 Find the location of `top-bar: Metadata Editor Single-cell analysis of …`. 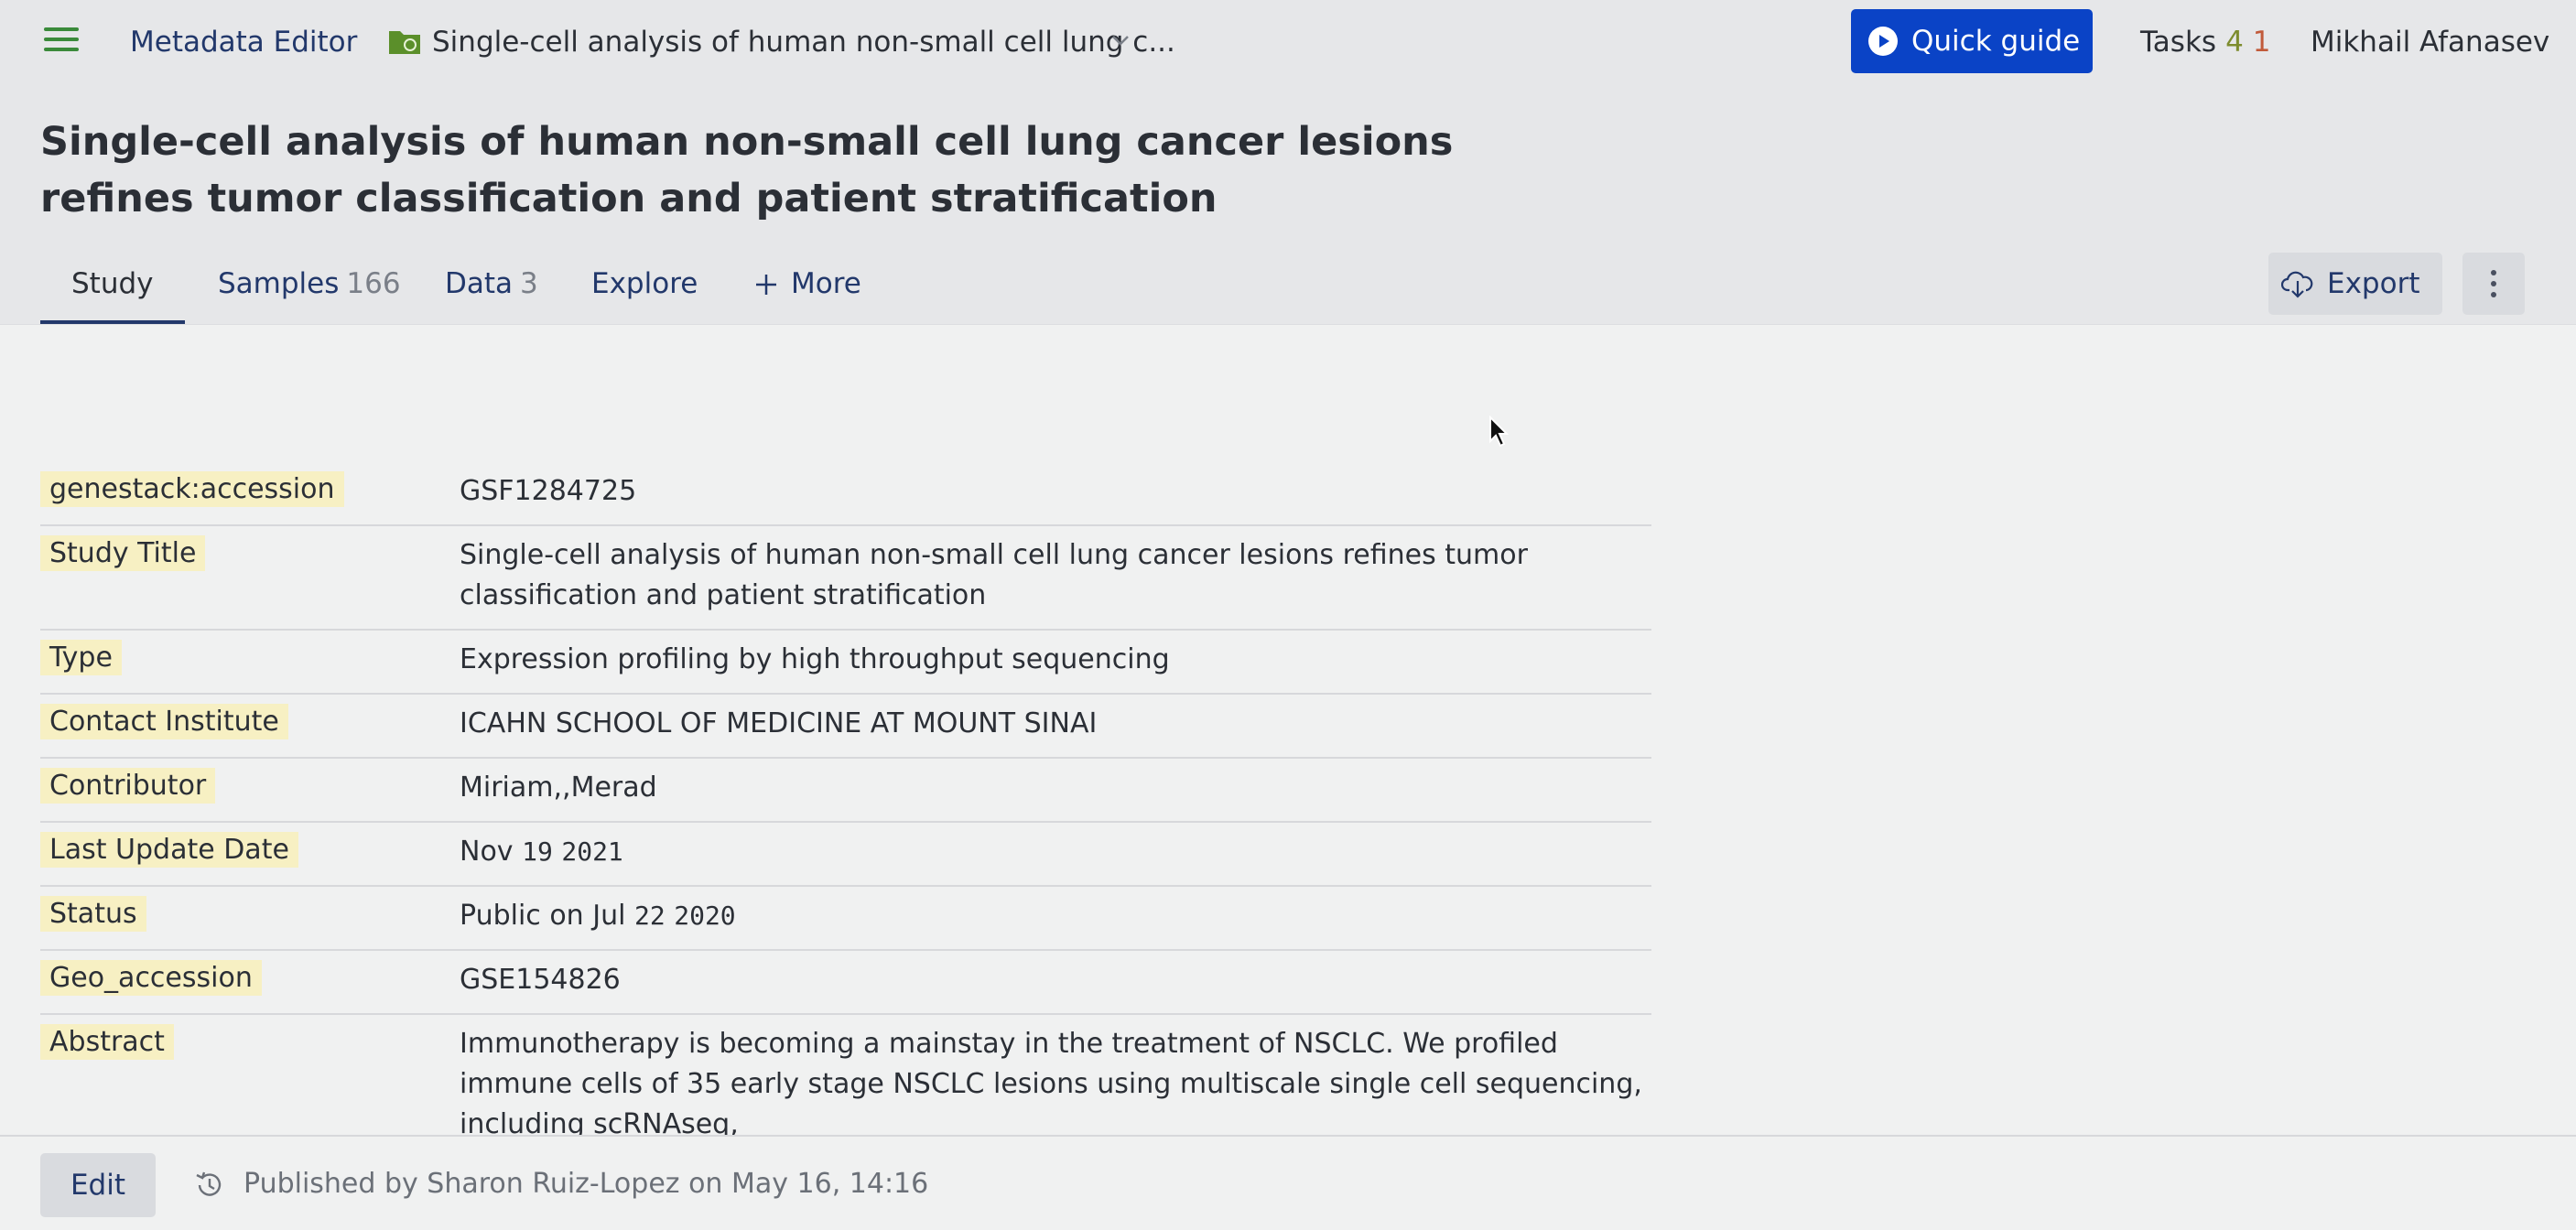

top-bar: Metadata Editor Single-cell analysis of … is located at coordinates (1288, 43).